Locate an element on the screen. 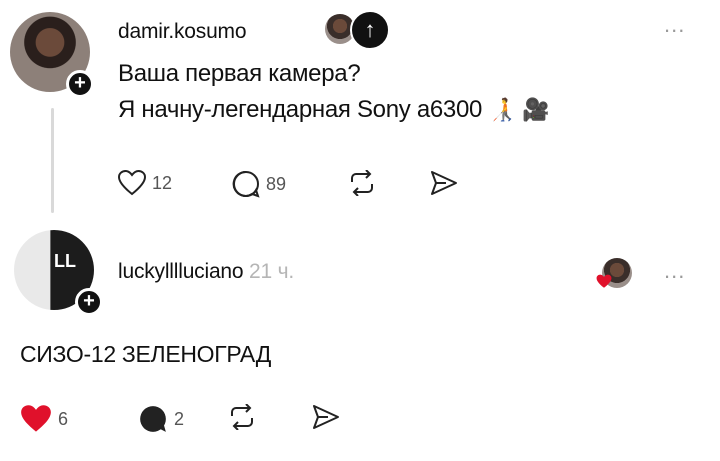 The height and width of the screenshot is (461, 720). like-action: 12 is located at coordinates (145, 183).